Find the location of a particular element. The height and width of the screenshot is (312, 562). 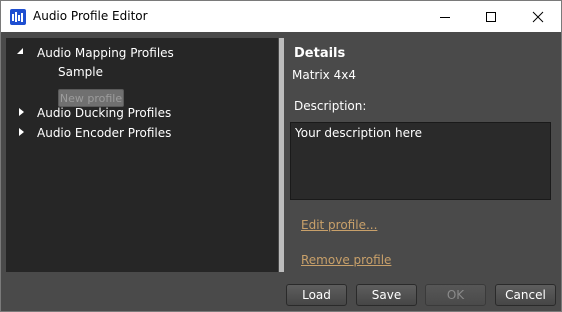

tree-group-audio-mapping: Audio Mapping Profiles is located at coordinates (105, 53).